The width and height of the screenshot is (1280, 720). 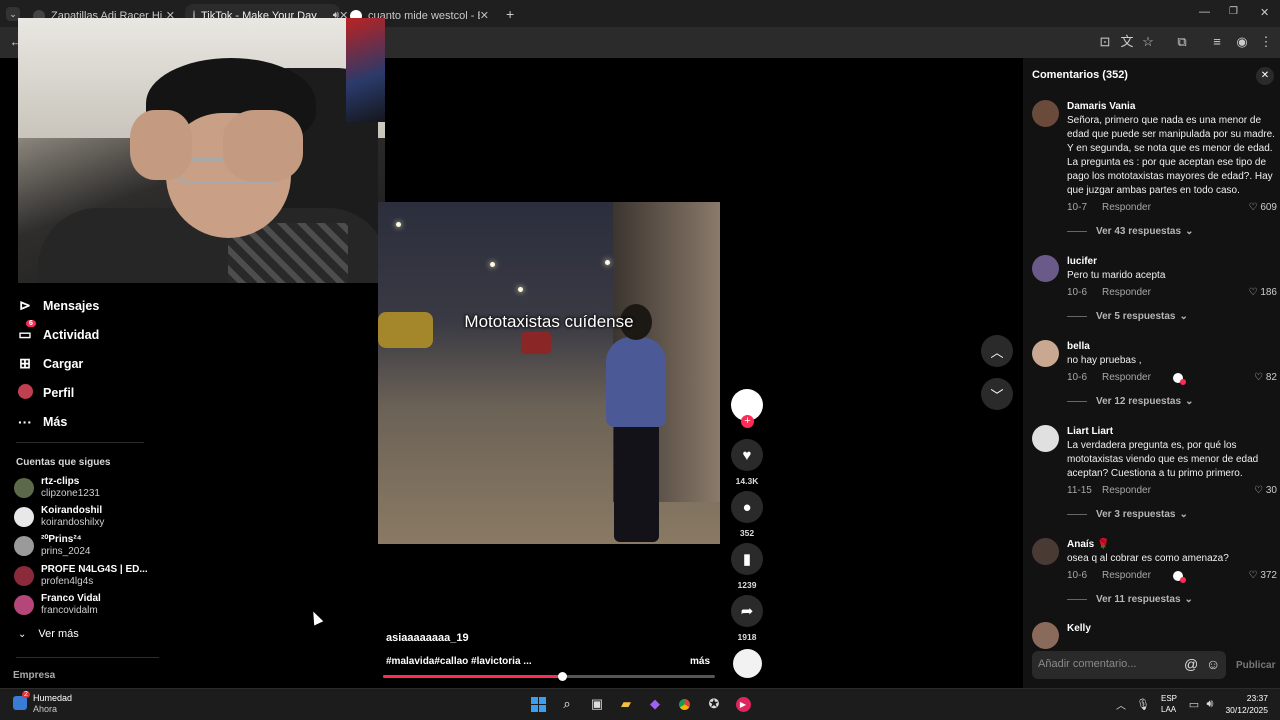 I want to click on comment-user: lucifer, so click(x=1172, y=261).